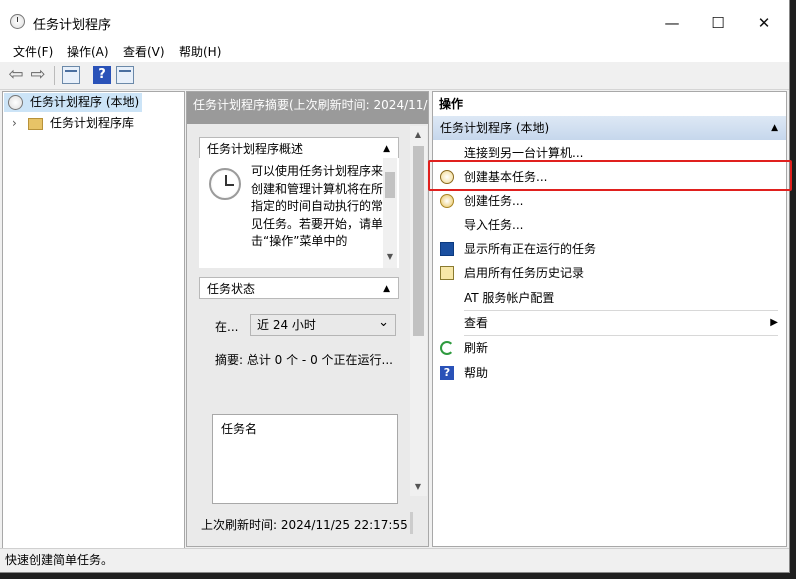 This screenshot has height=579, width=796. Describe the element at coordinates (609, 104) in the screenshot. I see `actions-title: 操作` at that location.